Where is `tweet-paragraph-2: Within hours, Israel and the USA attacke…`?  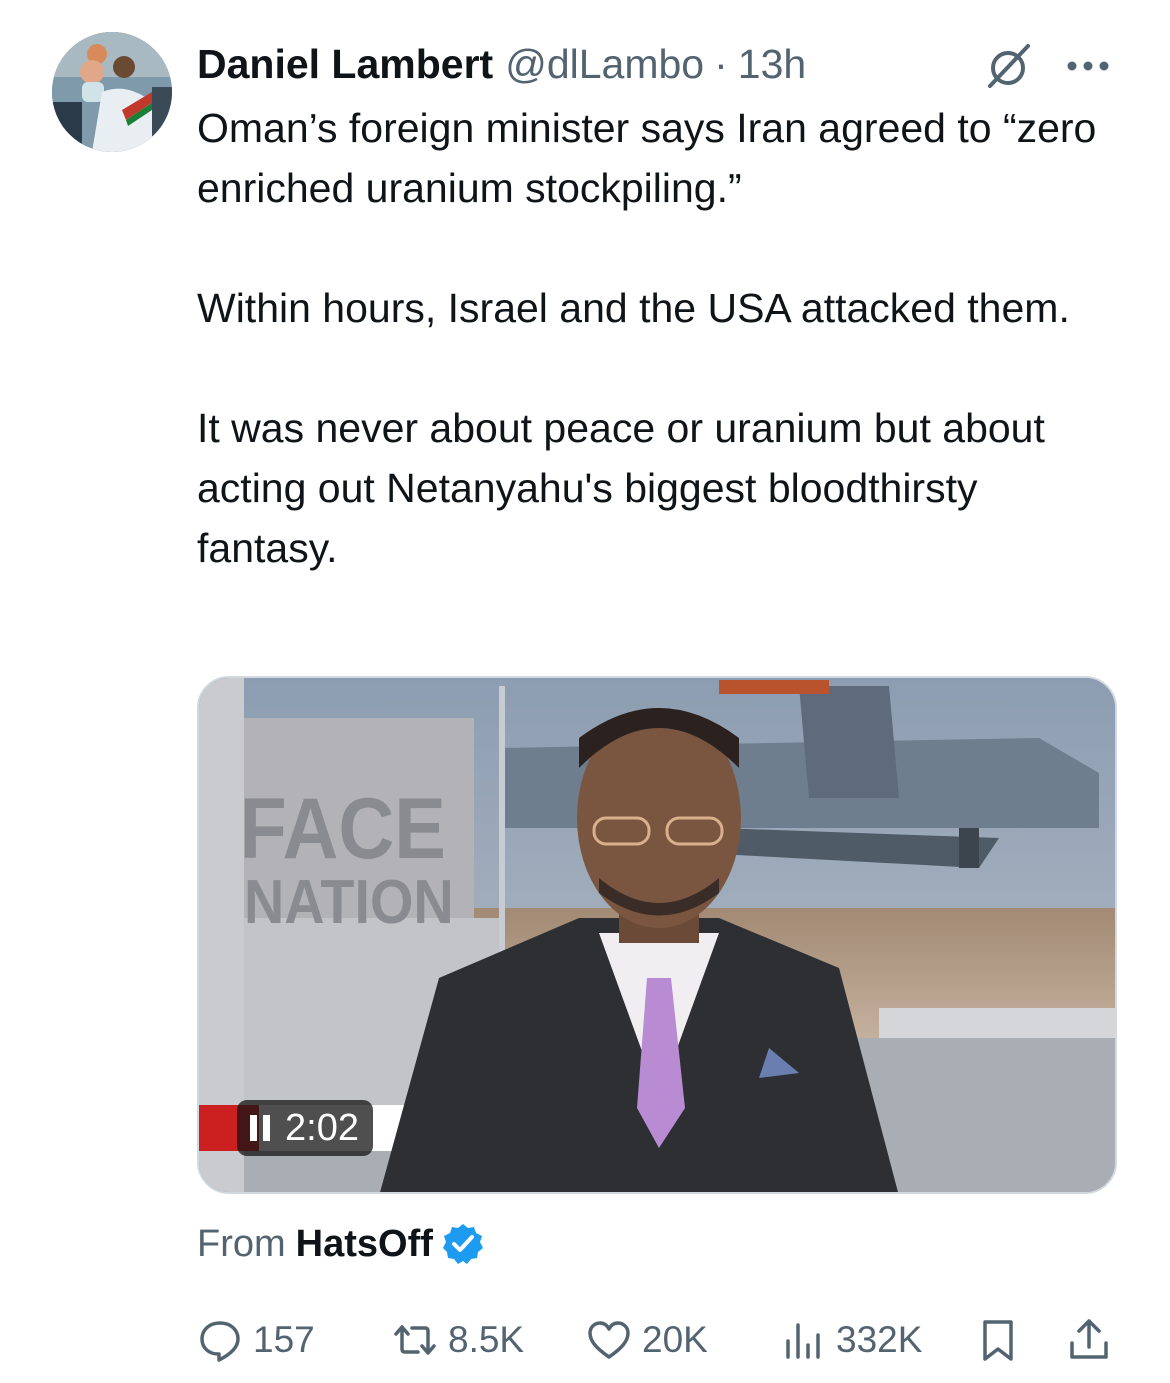 tweet-paragraph-2: Within hours, Israel and the USA attacke… is located at coordinates (633, 308).